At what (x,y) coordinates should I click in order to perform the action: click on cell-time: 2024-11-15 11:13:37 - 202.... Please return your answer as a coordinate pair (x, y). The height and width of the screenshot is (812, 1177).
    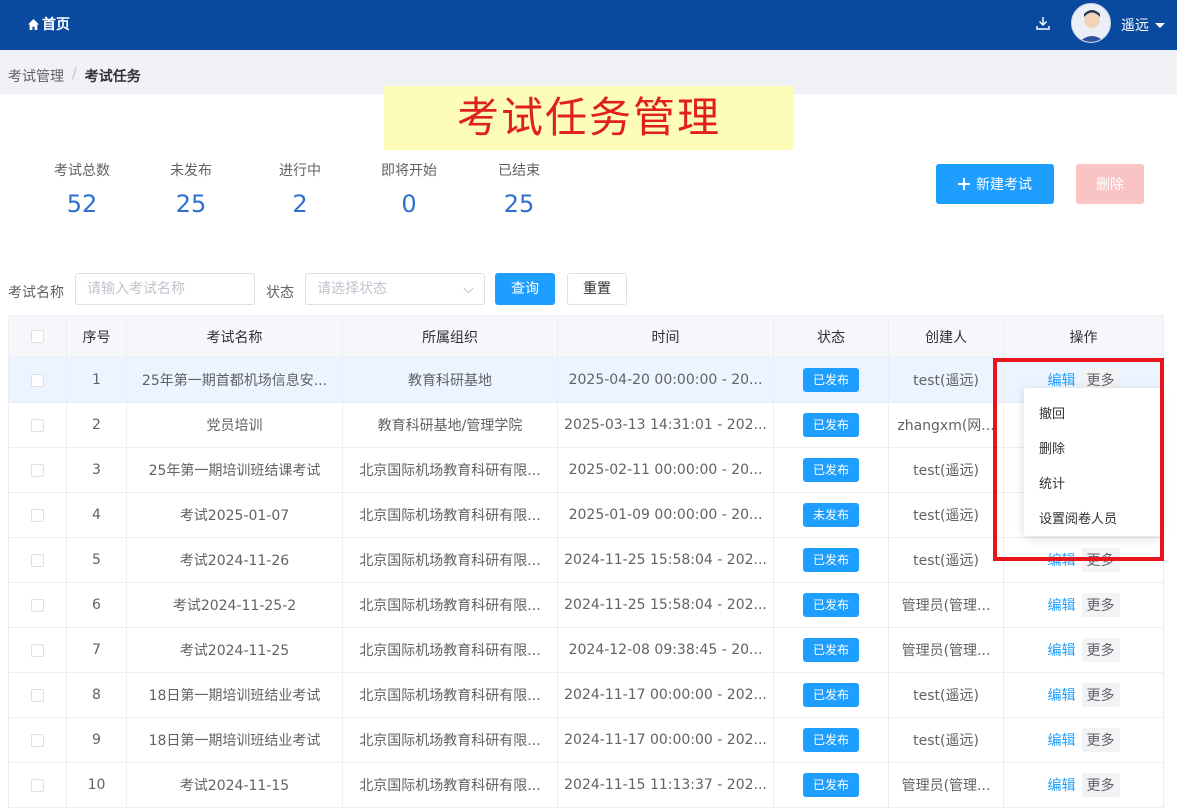
    Looking at the image, I should click on (666, 785).